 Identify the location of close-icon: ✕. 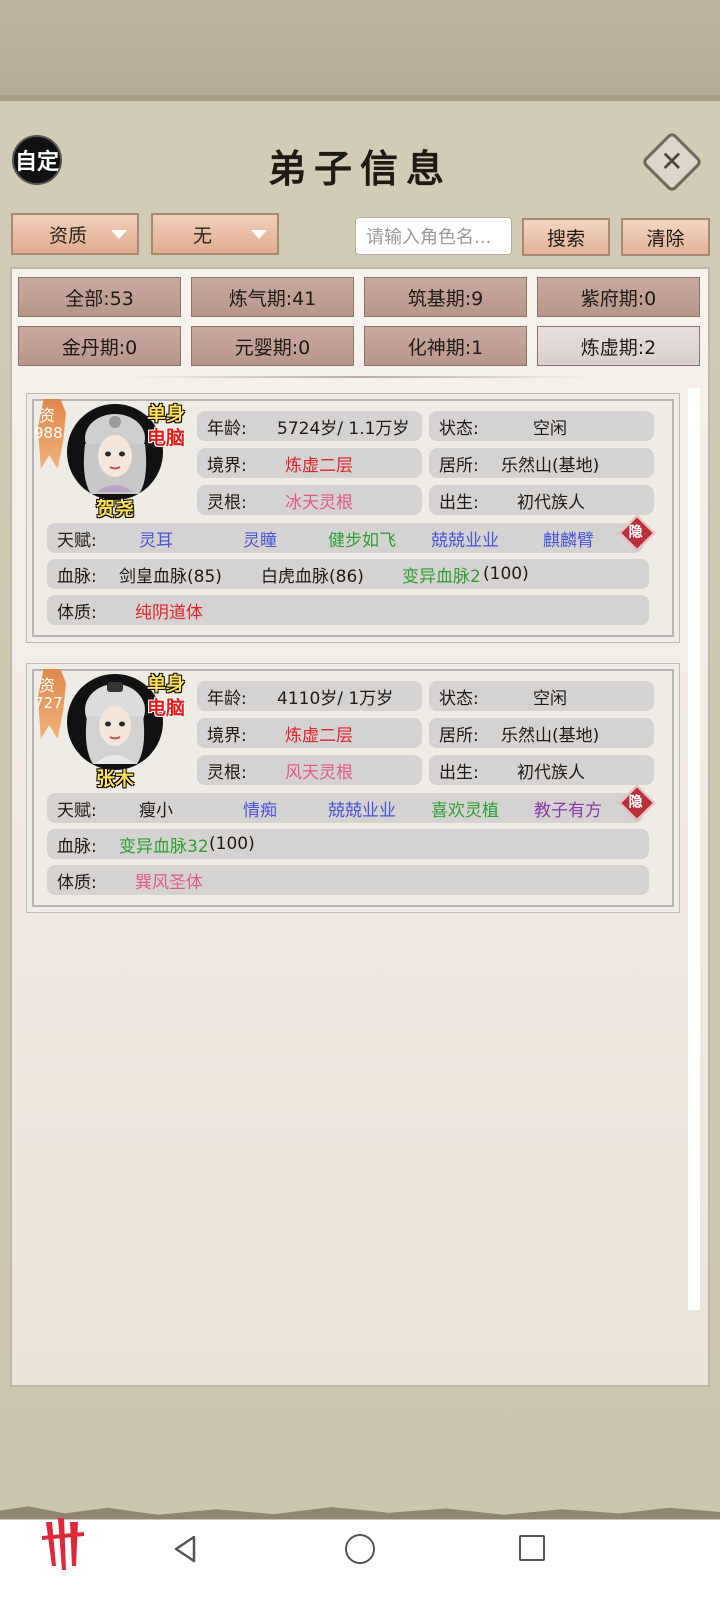
(672, 161).